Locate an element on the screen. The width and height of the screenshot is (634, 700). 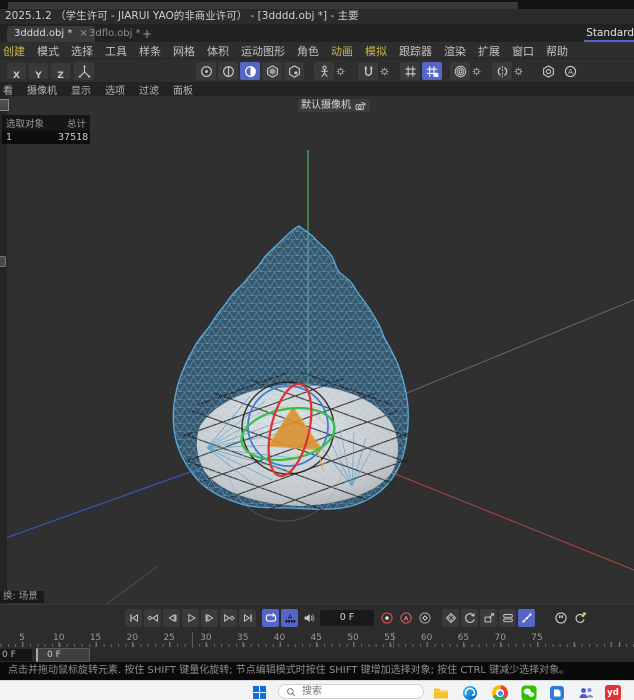
loop-playback-button is located at coordinates (270, 618).